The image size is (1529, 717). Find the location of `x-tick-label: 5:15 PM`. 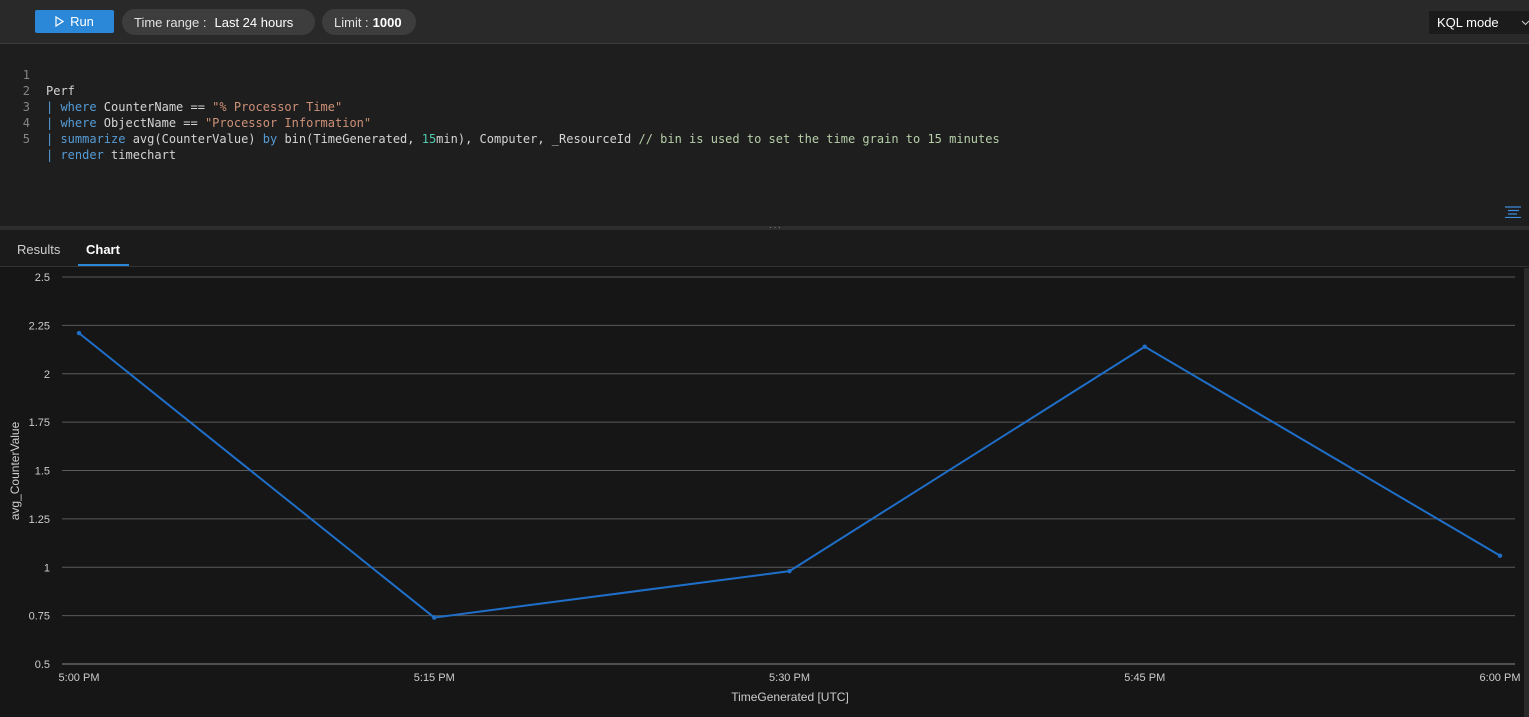

x-tick-label: 5:15 PM is located at coordinates (434, 678).